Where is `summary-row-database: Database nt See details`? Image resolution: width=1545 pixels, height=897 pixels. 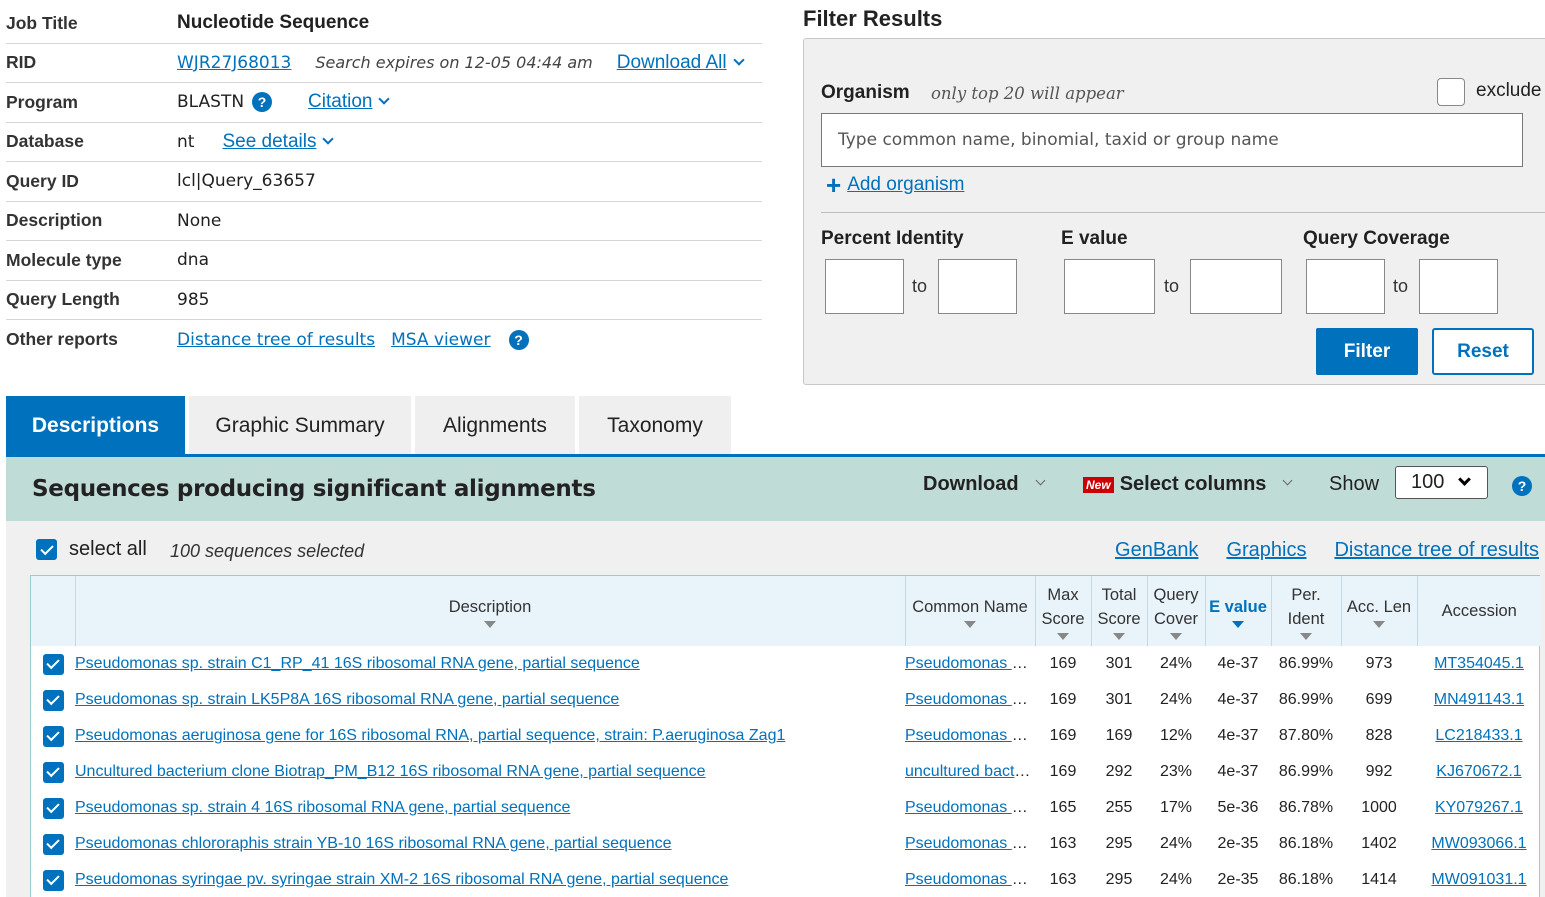 summary-row-database: Database nt See details is located at coordinates (384, 142).